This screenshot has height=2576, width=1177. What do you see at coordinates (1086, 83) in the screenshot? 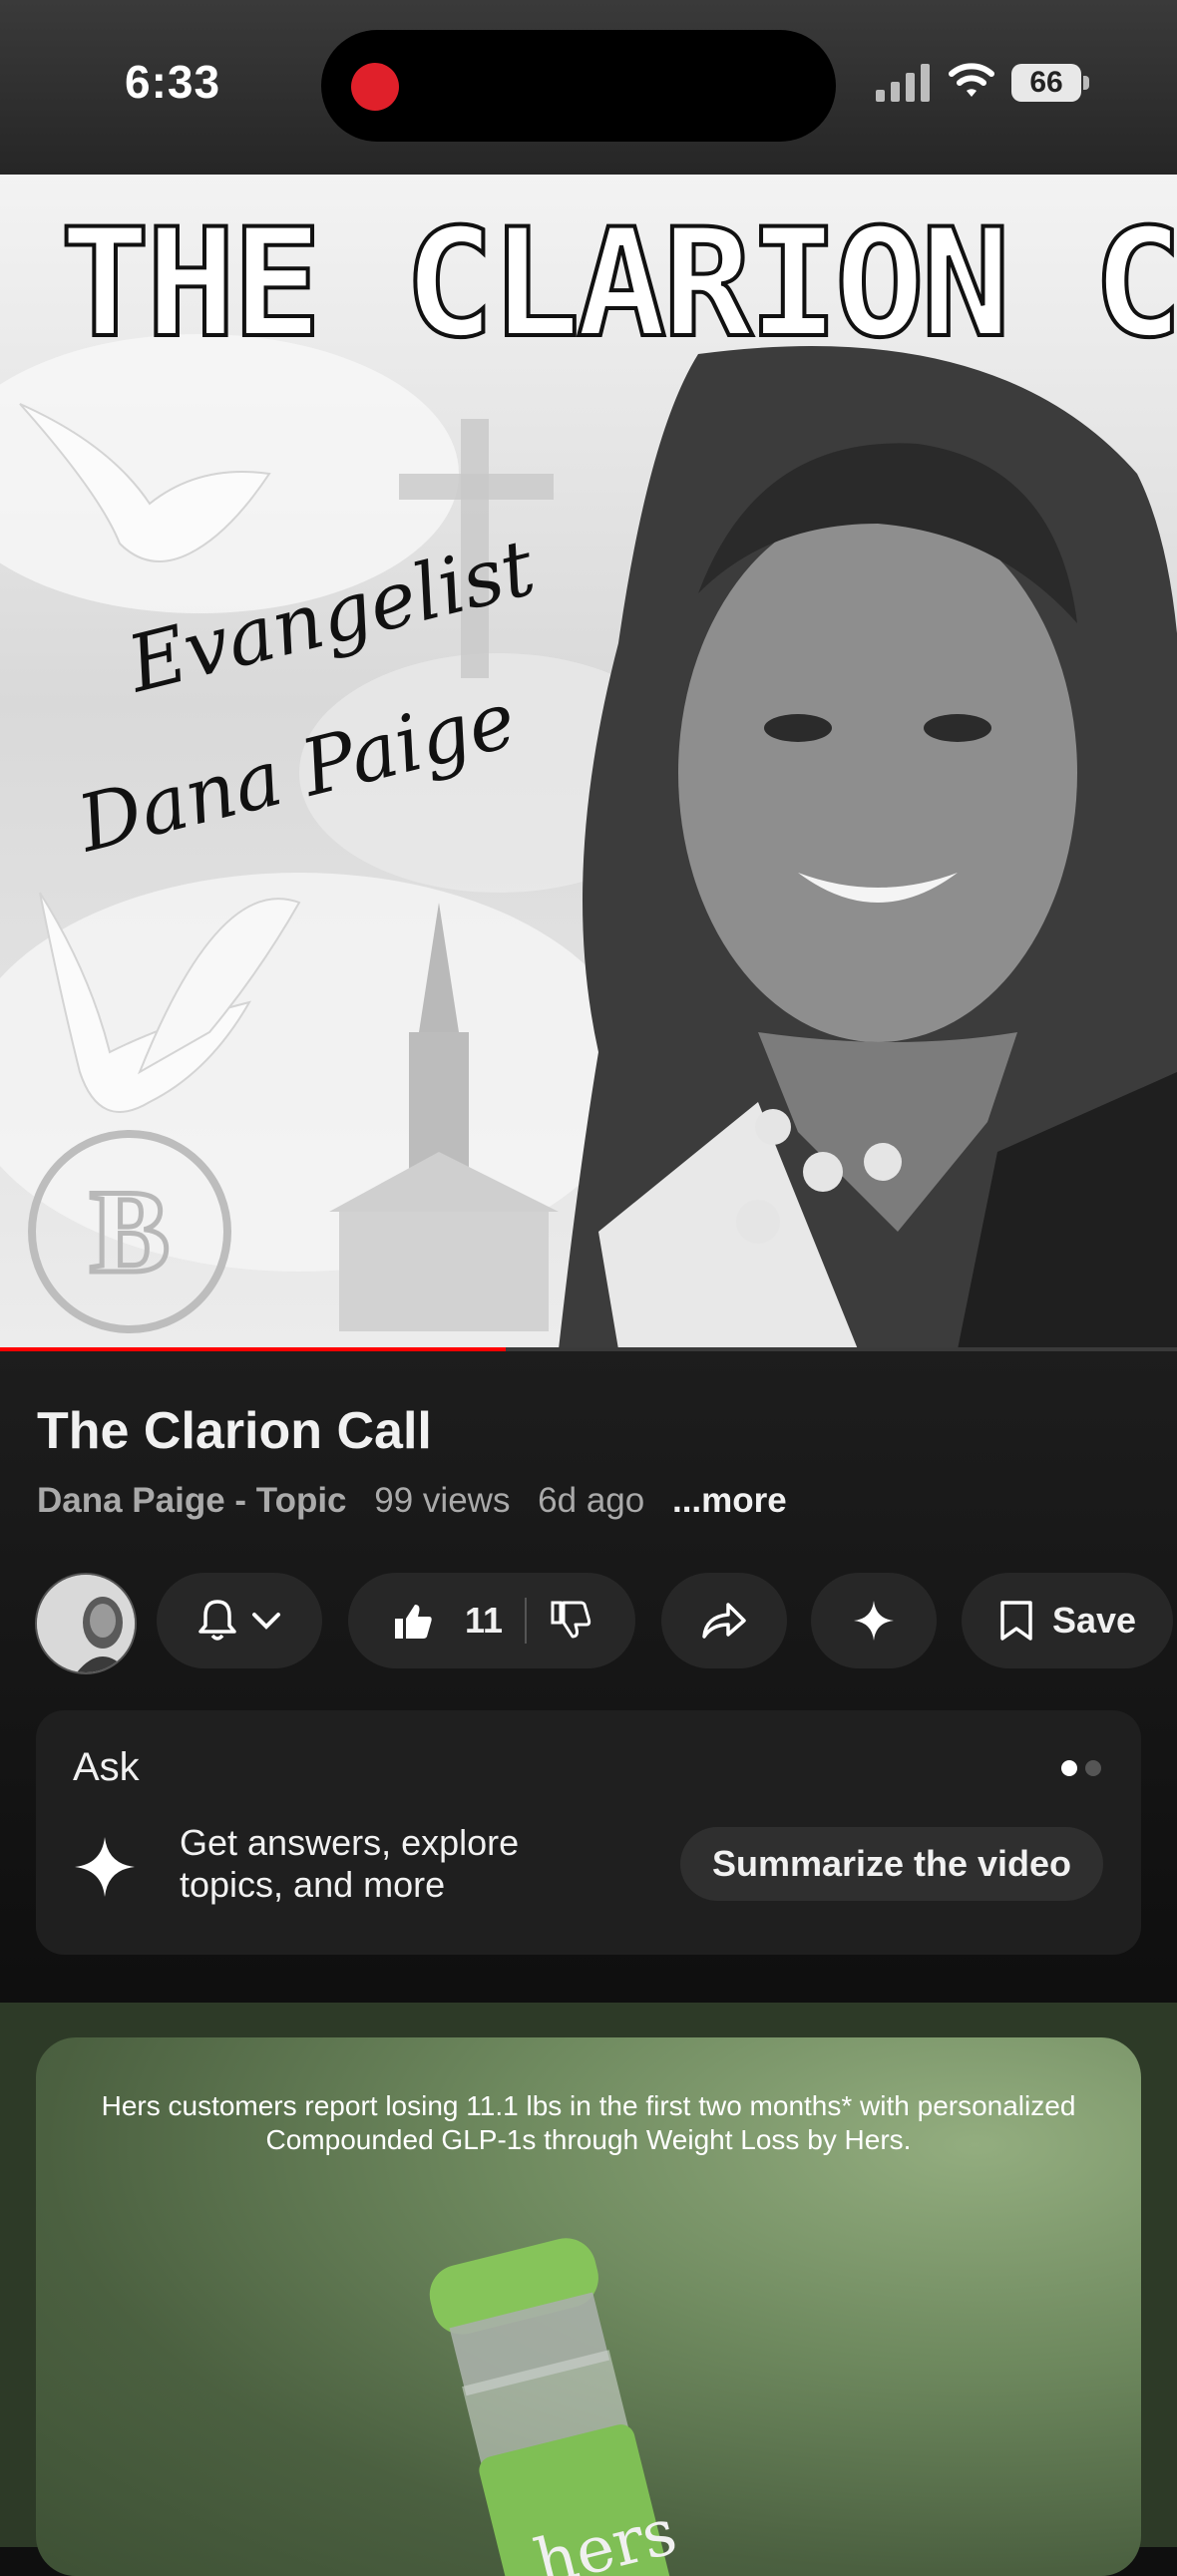
I see `battery-tip` at bounding box center [1086, 83].